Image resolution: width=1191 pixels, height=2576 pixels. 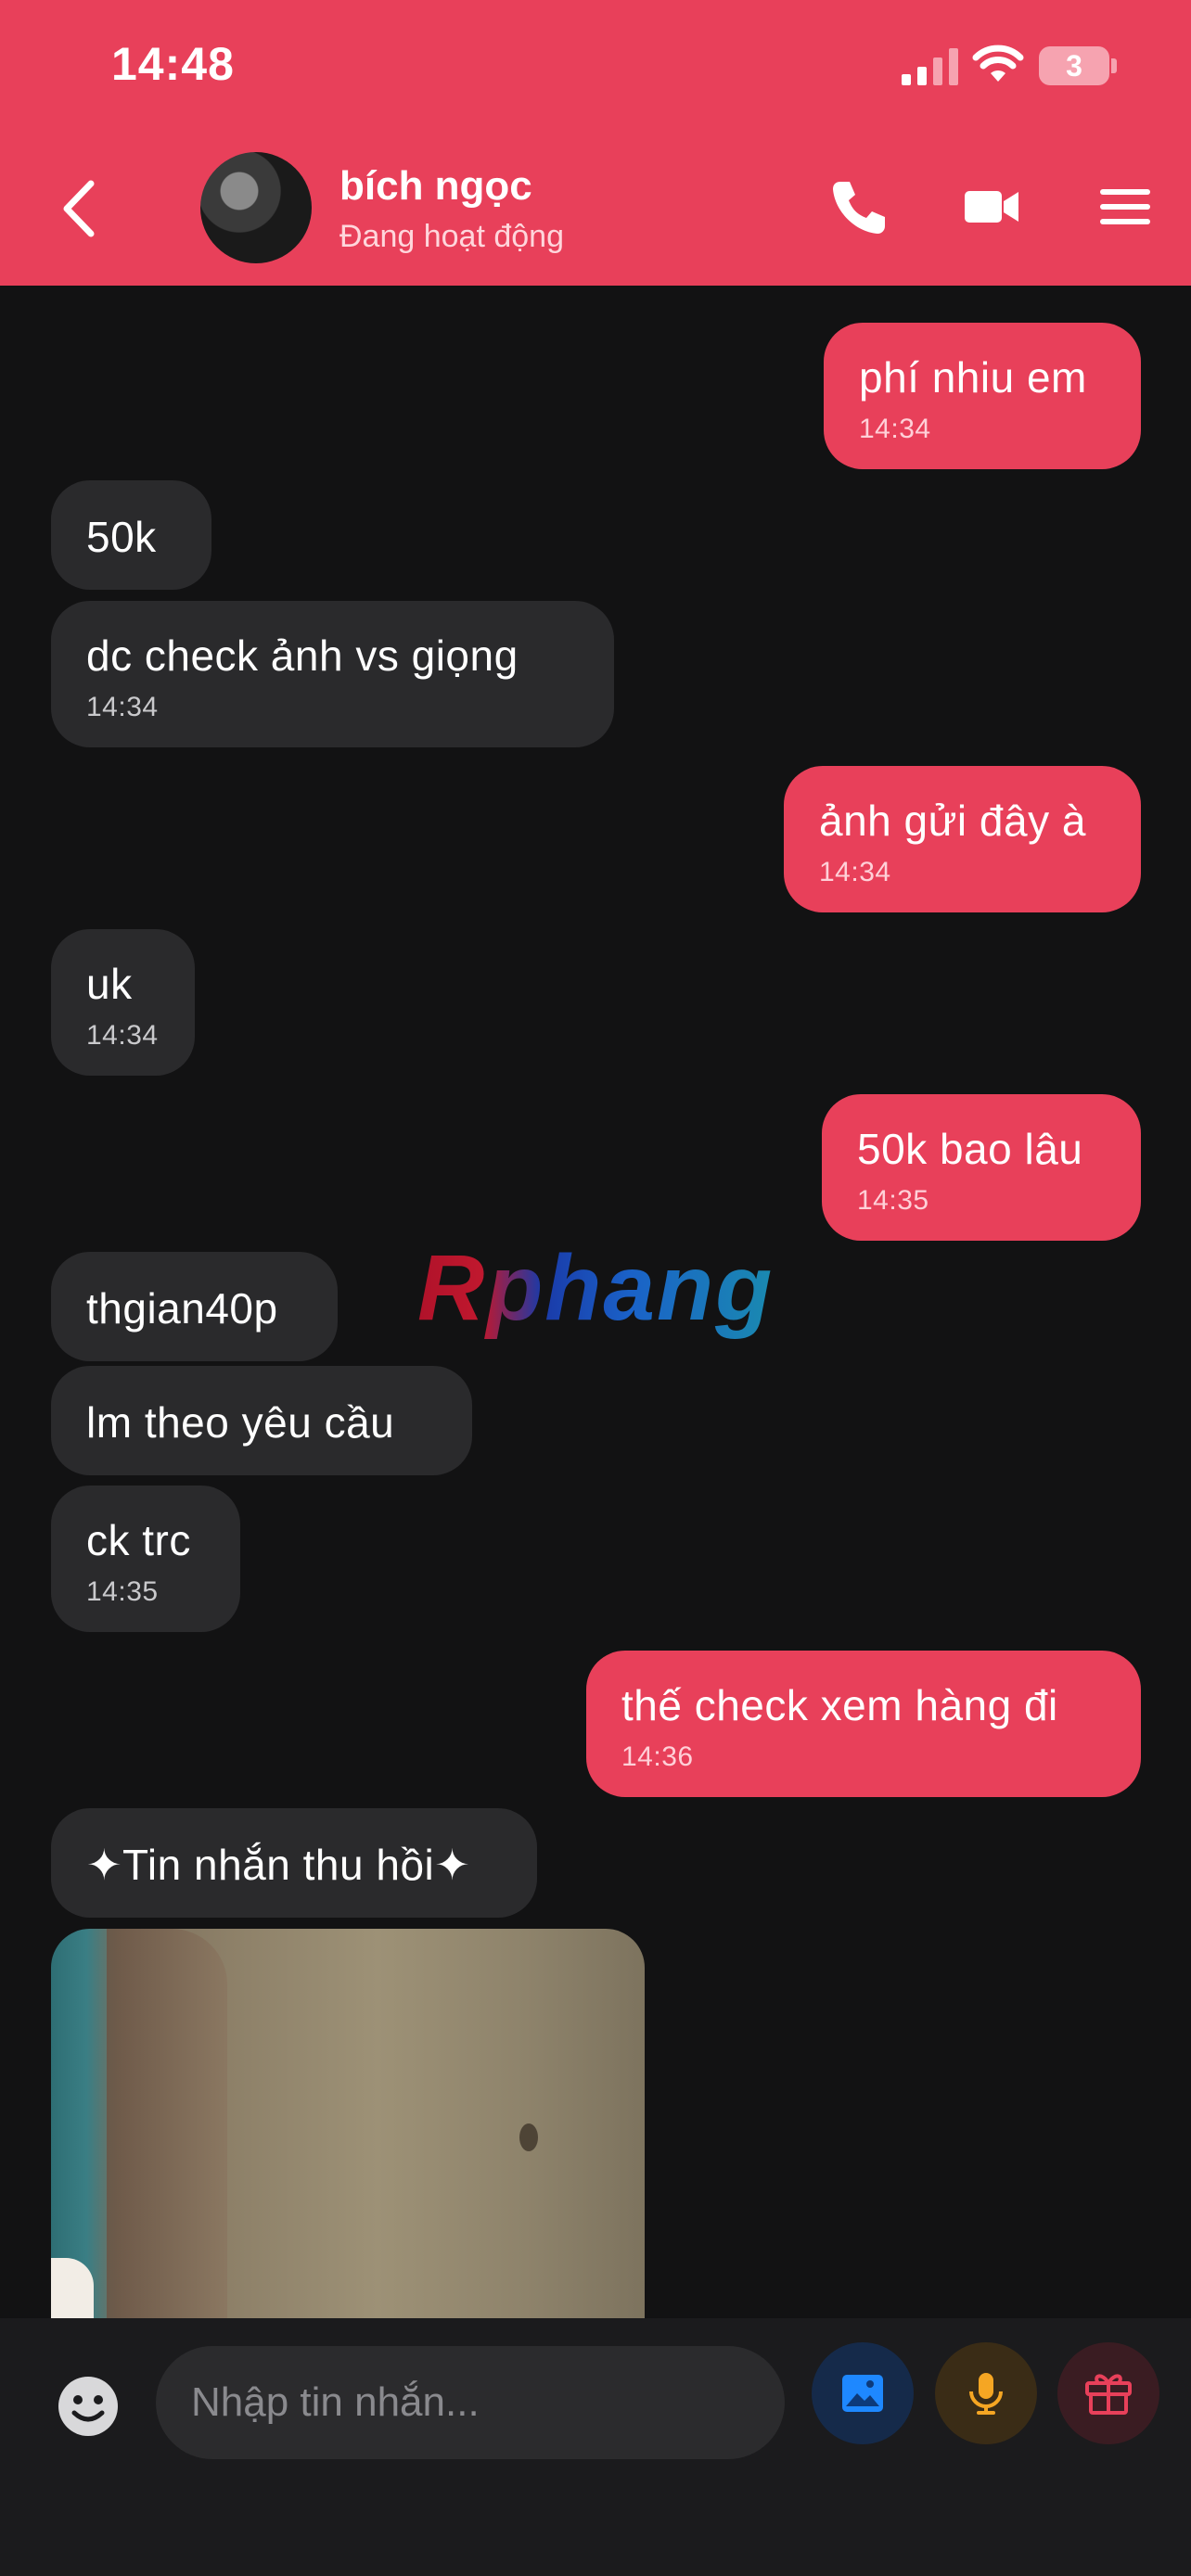 What do you see at coordinates (1074, 66) in the screenshot?
I see `battery-indicator: 3` at bounding box center [1074, 66].